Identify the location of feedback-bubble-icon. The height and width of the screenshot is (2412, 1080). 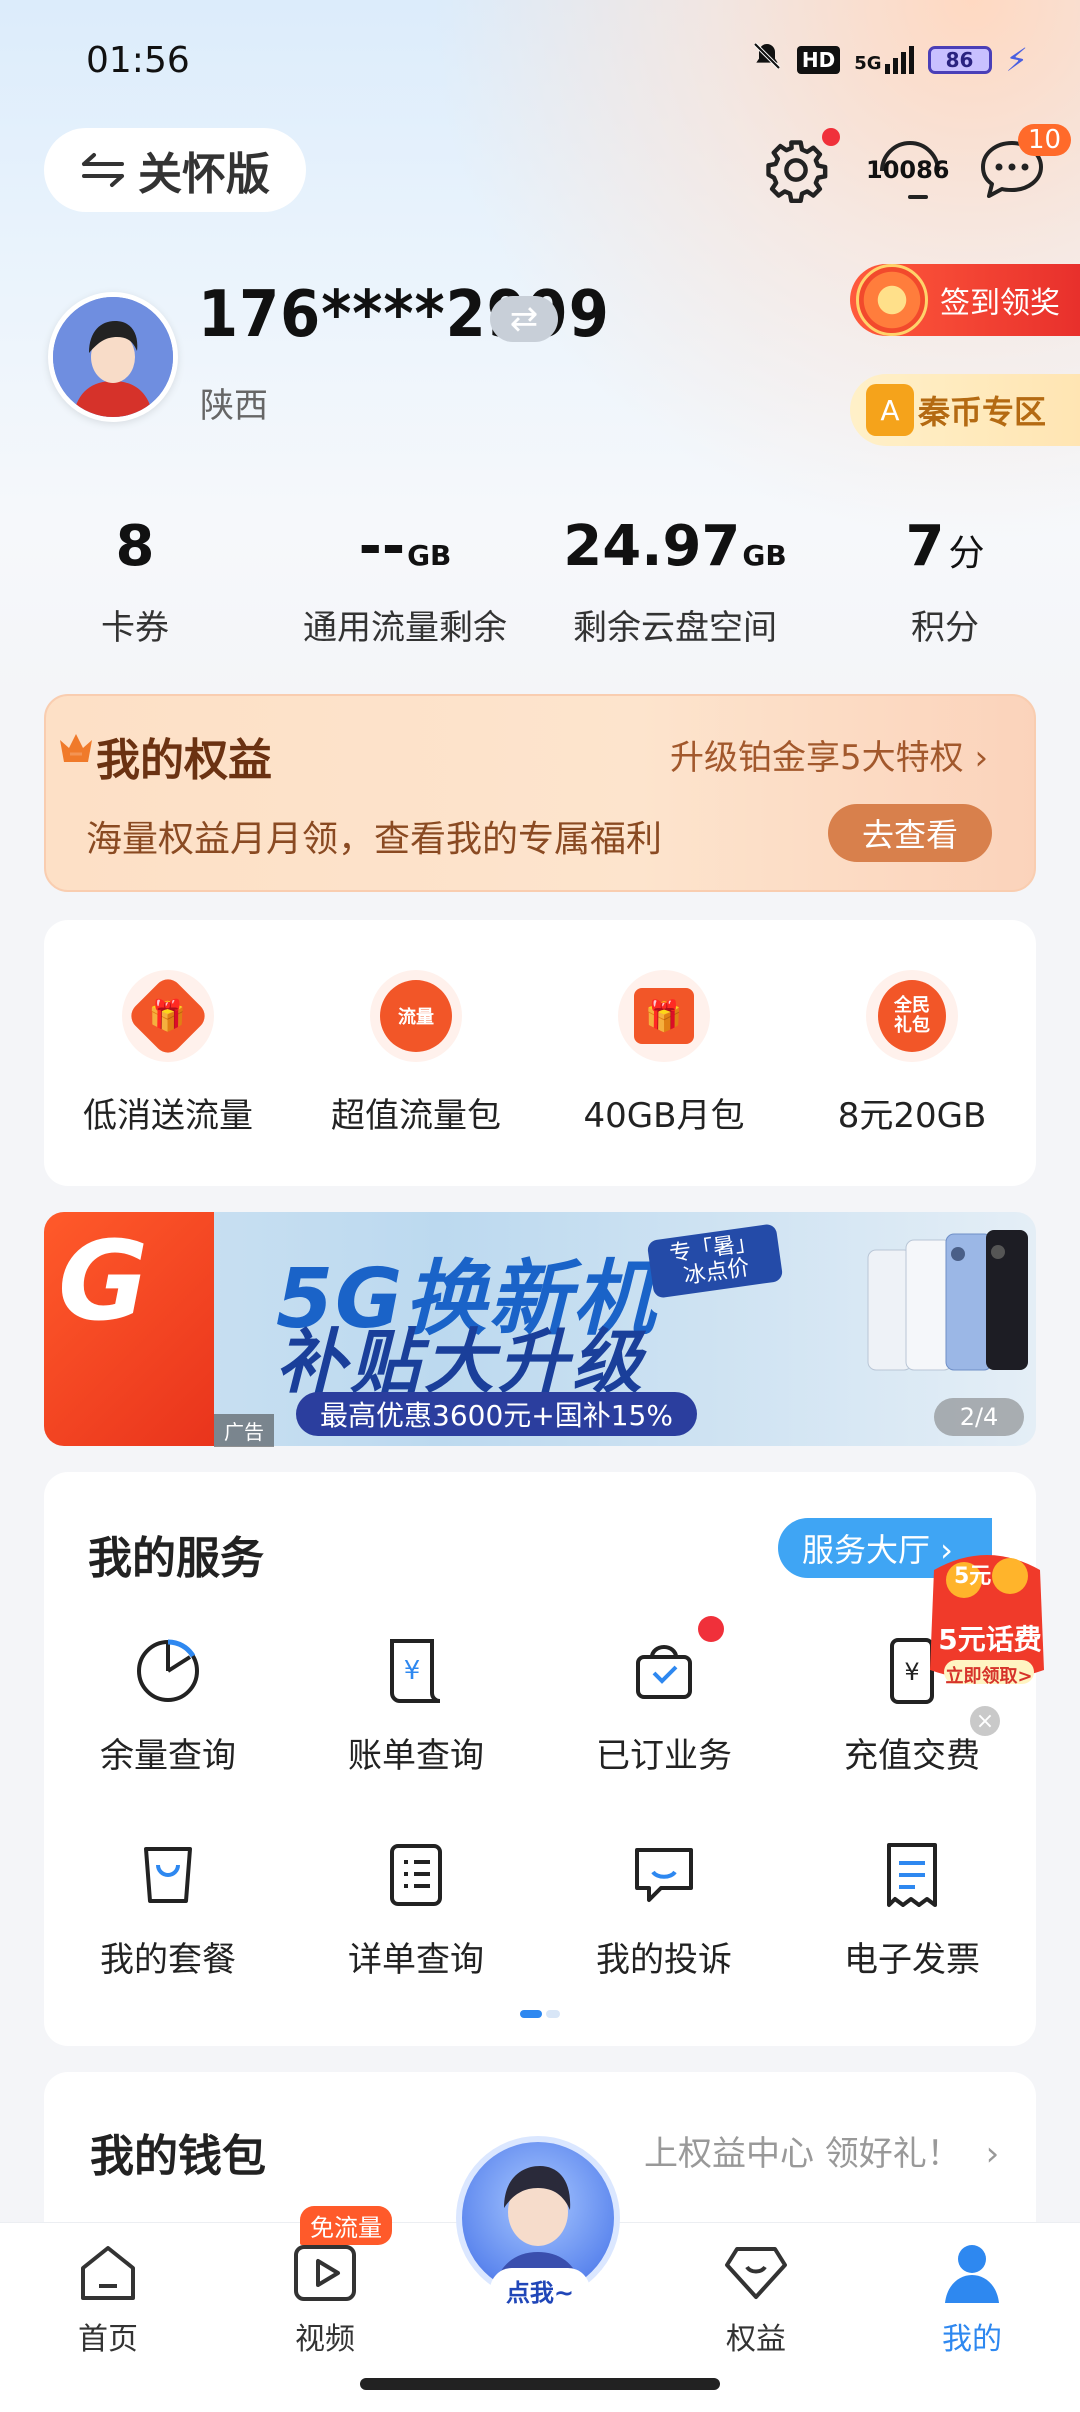
(664, 1875).